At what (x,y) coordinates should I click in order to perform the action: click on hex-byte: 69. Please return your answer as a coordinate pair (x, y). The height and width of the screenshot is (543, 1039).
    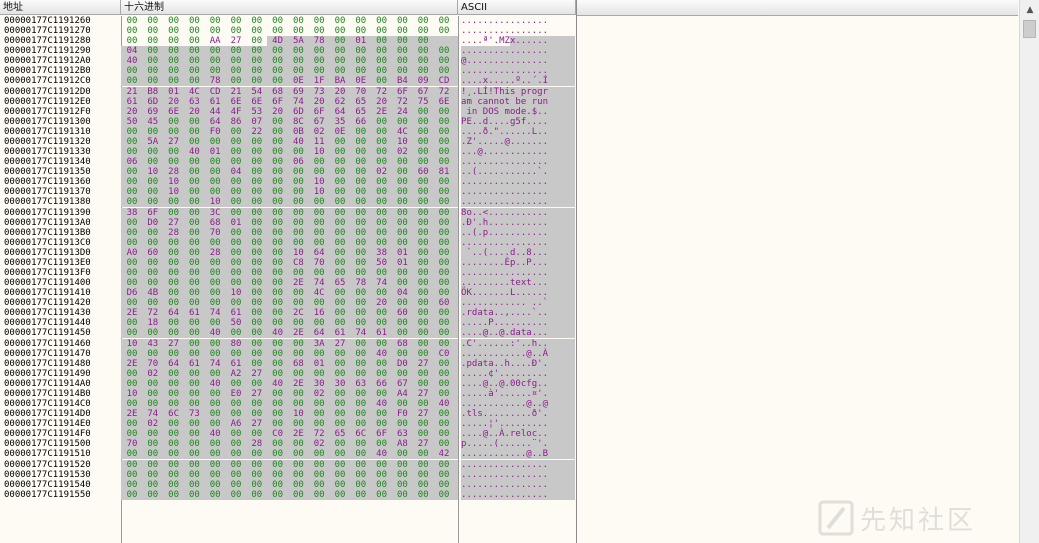
    Looking at the image, I should click on (298, 92).